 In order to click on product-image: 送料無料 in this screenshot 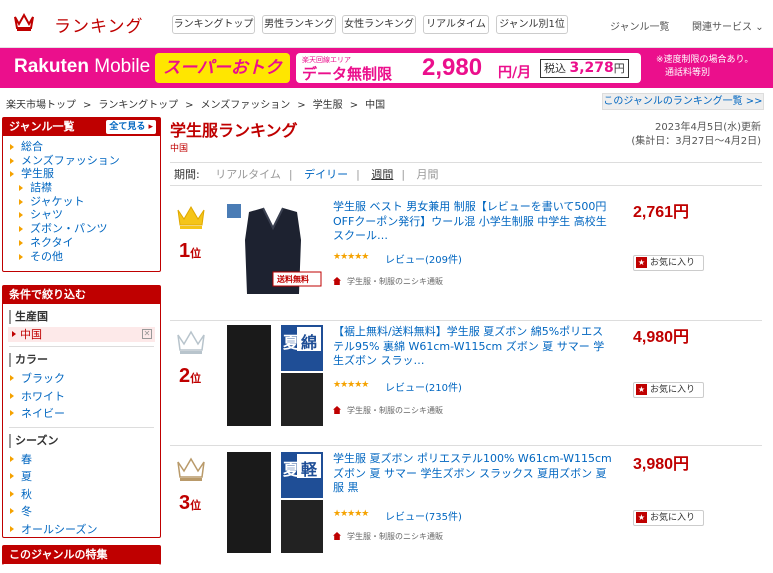, I will do `click(273, 250)`.